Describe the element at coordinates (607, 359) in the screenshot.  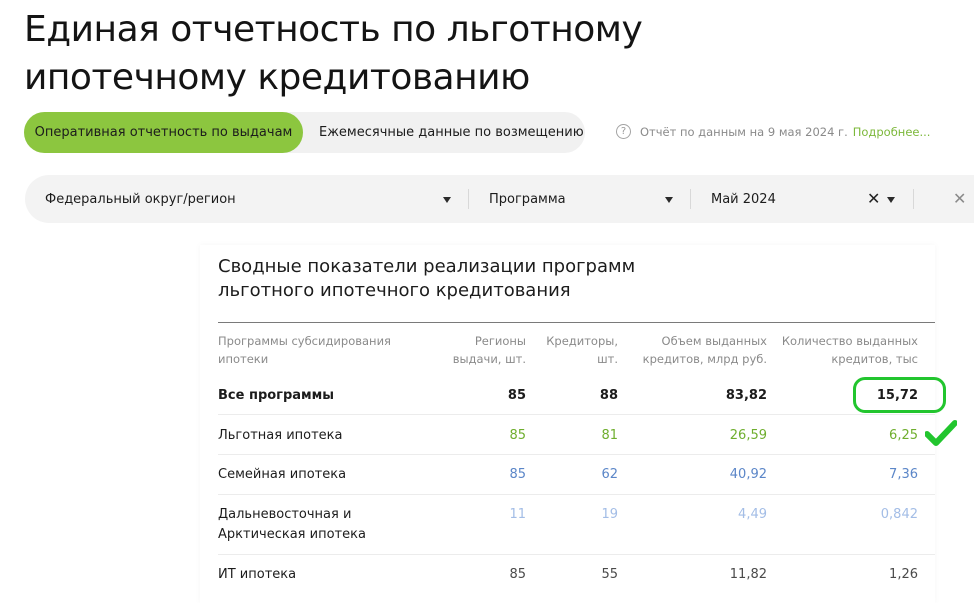
I see `header-creditors-line-2: шт.` at that location.